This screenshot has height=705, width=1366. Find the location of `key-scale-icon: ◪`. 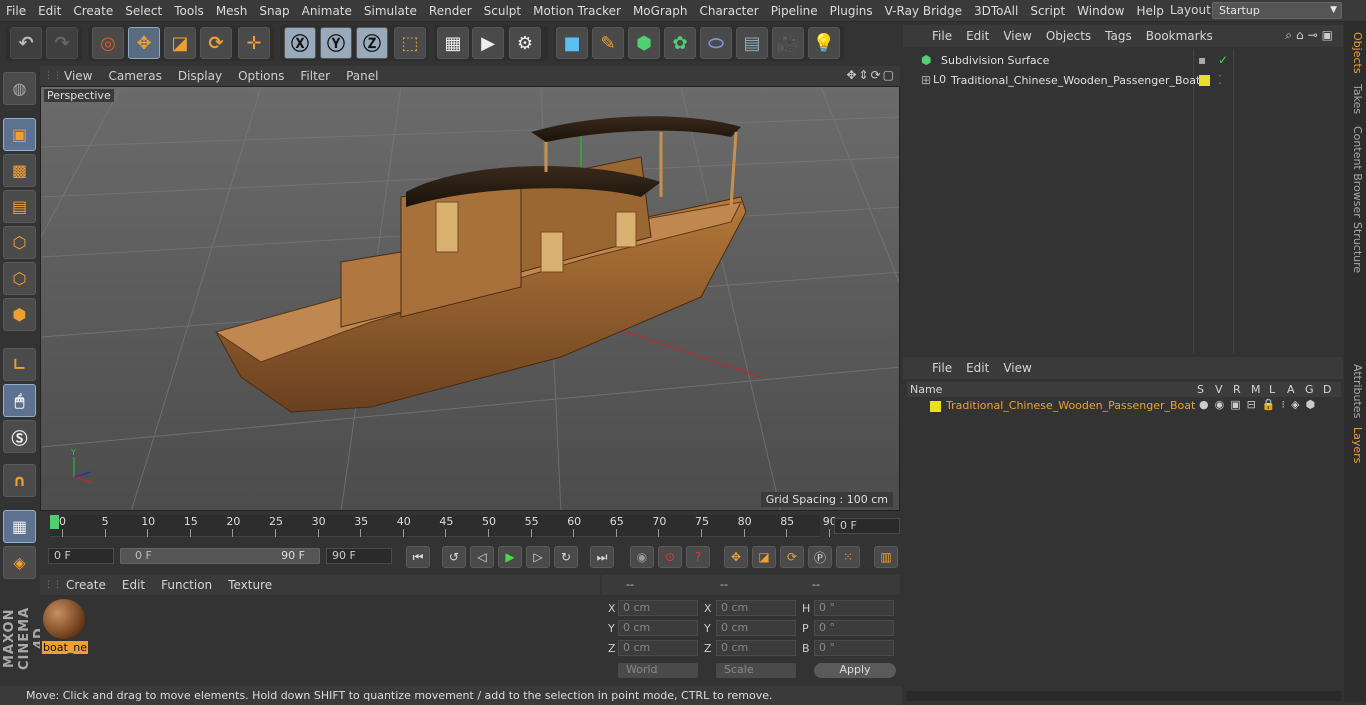

key-scale-icon: ◪ is located at coordinates (764, 557).